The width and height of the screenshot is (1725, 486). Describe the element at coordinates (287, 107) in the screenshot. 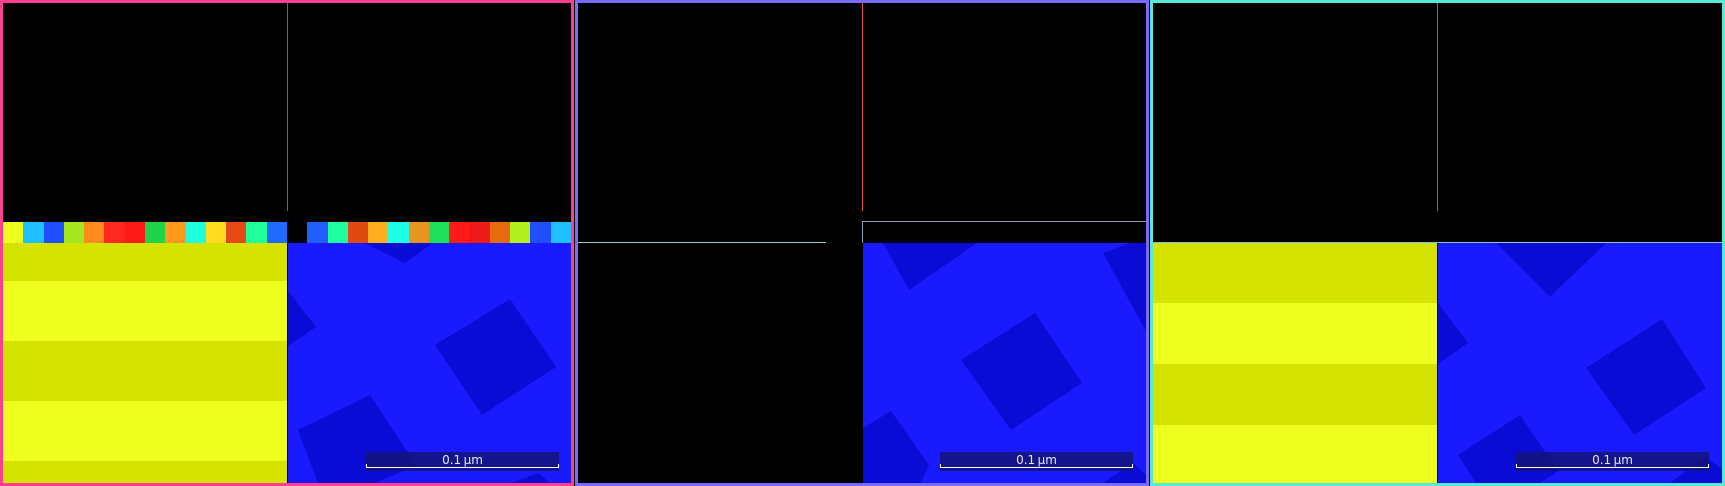

I see `panel-1-vertical-divider` at that location.